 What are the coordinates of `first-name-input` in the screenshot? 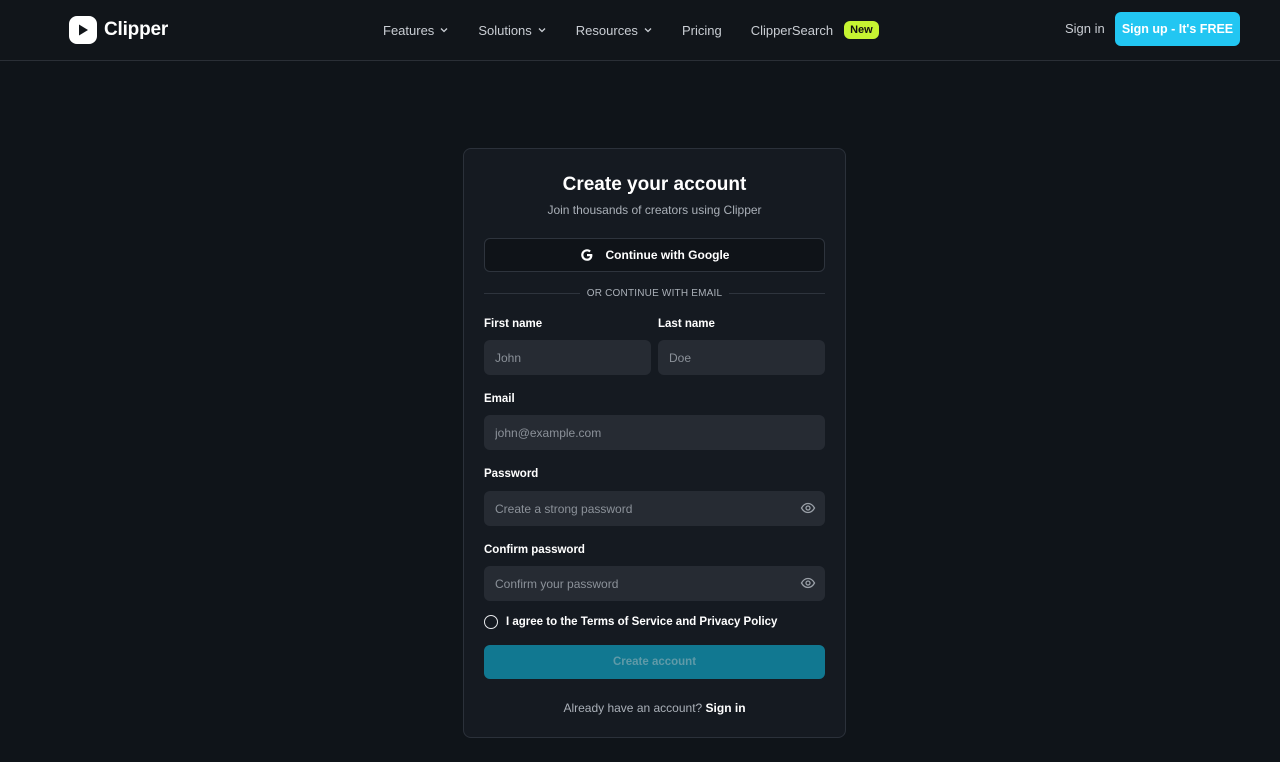 It's located at (567, 357).